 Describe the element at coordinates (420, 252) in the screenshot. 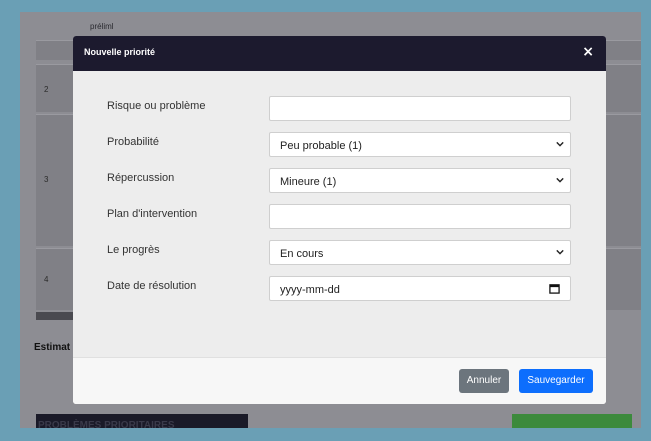

I see `progress-select: En cours` at that location.